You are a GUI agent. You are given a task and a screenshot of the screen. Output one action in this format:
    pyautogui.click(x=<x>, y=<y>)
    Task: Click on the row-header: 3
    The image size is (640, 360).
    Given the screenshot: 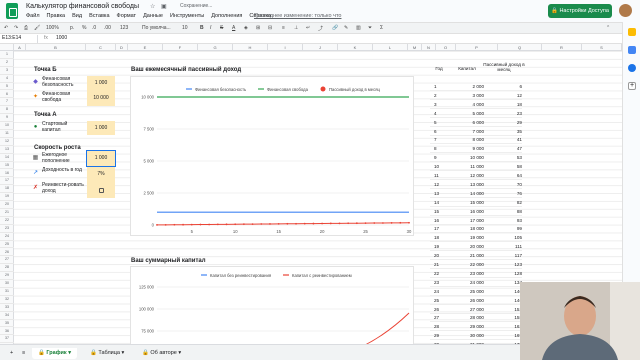 What is the action you would take?
    pyautogui.click(x=7, y=71)
    